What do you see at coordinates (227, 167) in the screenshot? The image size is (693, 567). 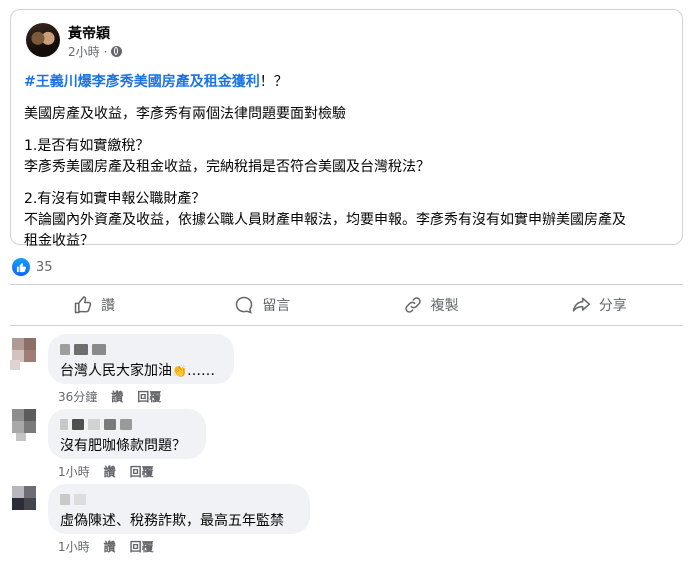 I see `paragraph-2-line-2: 李彥秀美國房產及租金收益，完納稅捐是否符合美國及台灣稅法？` at bounding box center [227, 167].